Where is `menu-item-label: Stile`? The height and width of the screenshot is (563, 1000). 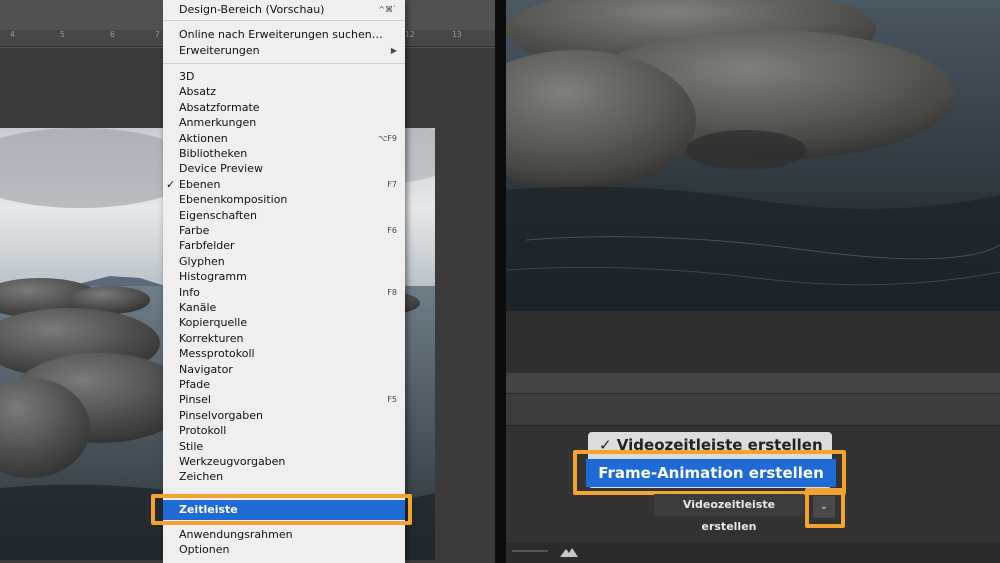 menu-item-label: Stile is located at coordinates (191, 446).